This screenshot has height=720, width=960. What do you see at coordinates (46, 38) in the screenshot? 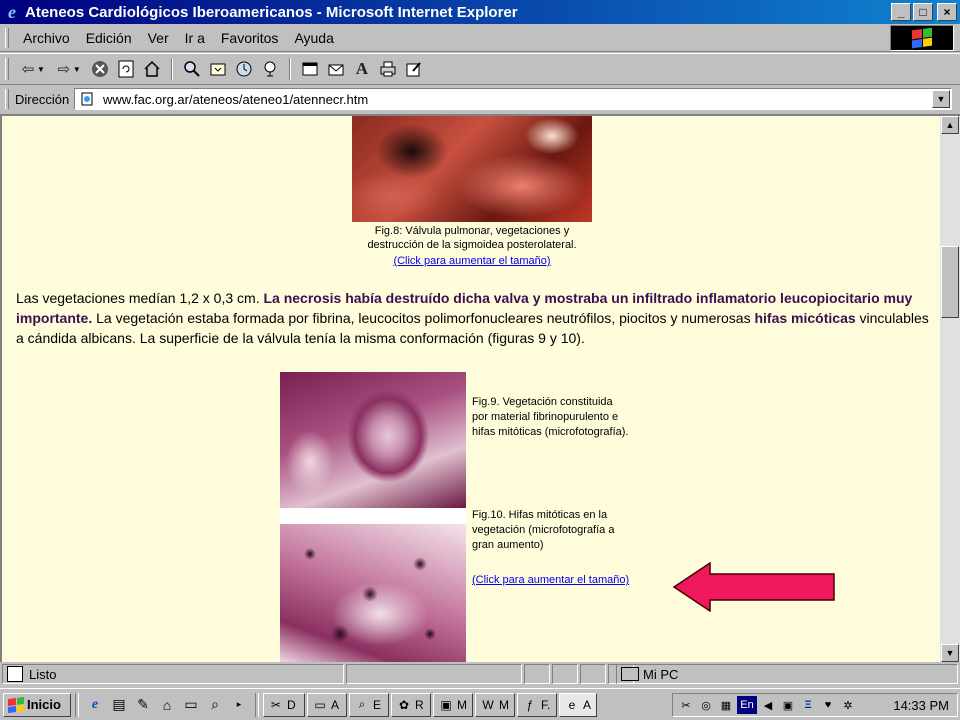
I see `menu-archivo: Archivo` at bounding box center [46, 38].